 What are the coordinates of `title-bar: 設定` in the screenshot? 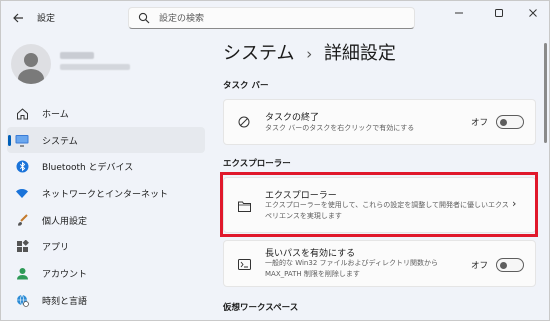 It's located at (275, 18).